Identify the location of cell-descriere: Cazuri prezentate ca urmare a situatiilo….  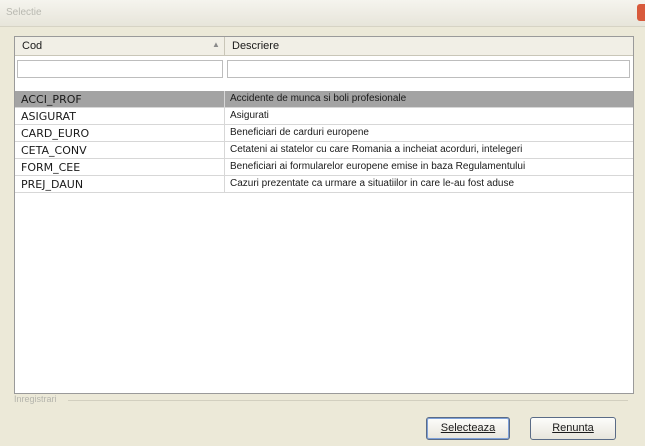
(372, 183).